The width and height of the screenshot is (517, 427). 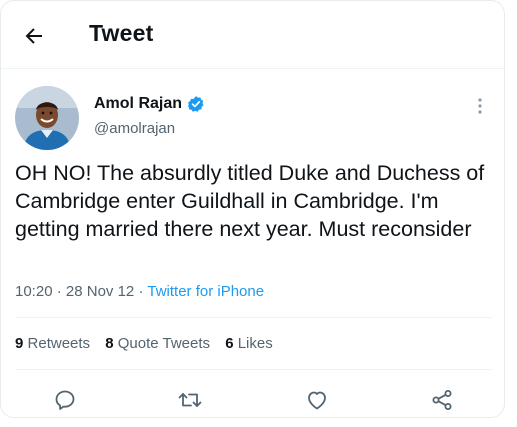 What do you see at coordinates (109, 343) in the screenshot?
I see `quote-tweets-count: 8` at bounding box center [109, 343].